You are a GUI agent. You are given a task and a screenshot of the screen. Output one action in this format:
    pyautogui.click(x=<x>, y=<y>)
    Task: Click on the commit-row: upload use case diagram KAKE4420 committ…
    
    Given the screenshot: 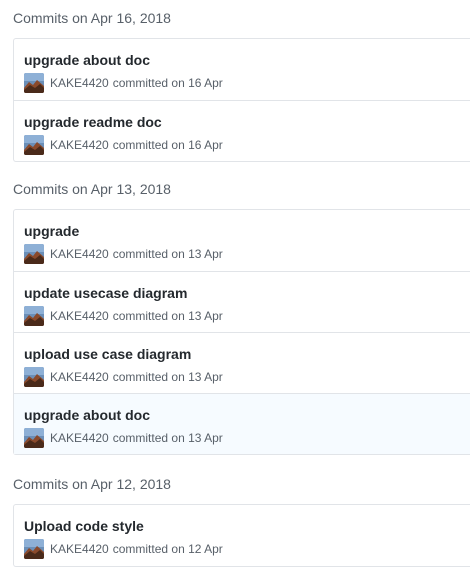 What is the action you would take?
    pyautogui.click(x=242, y=362)
    